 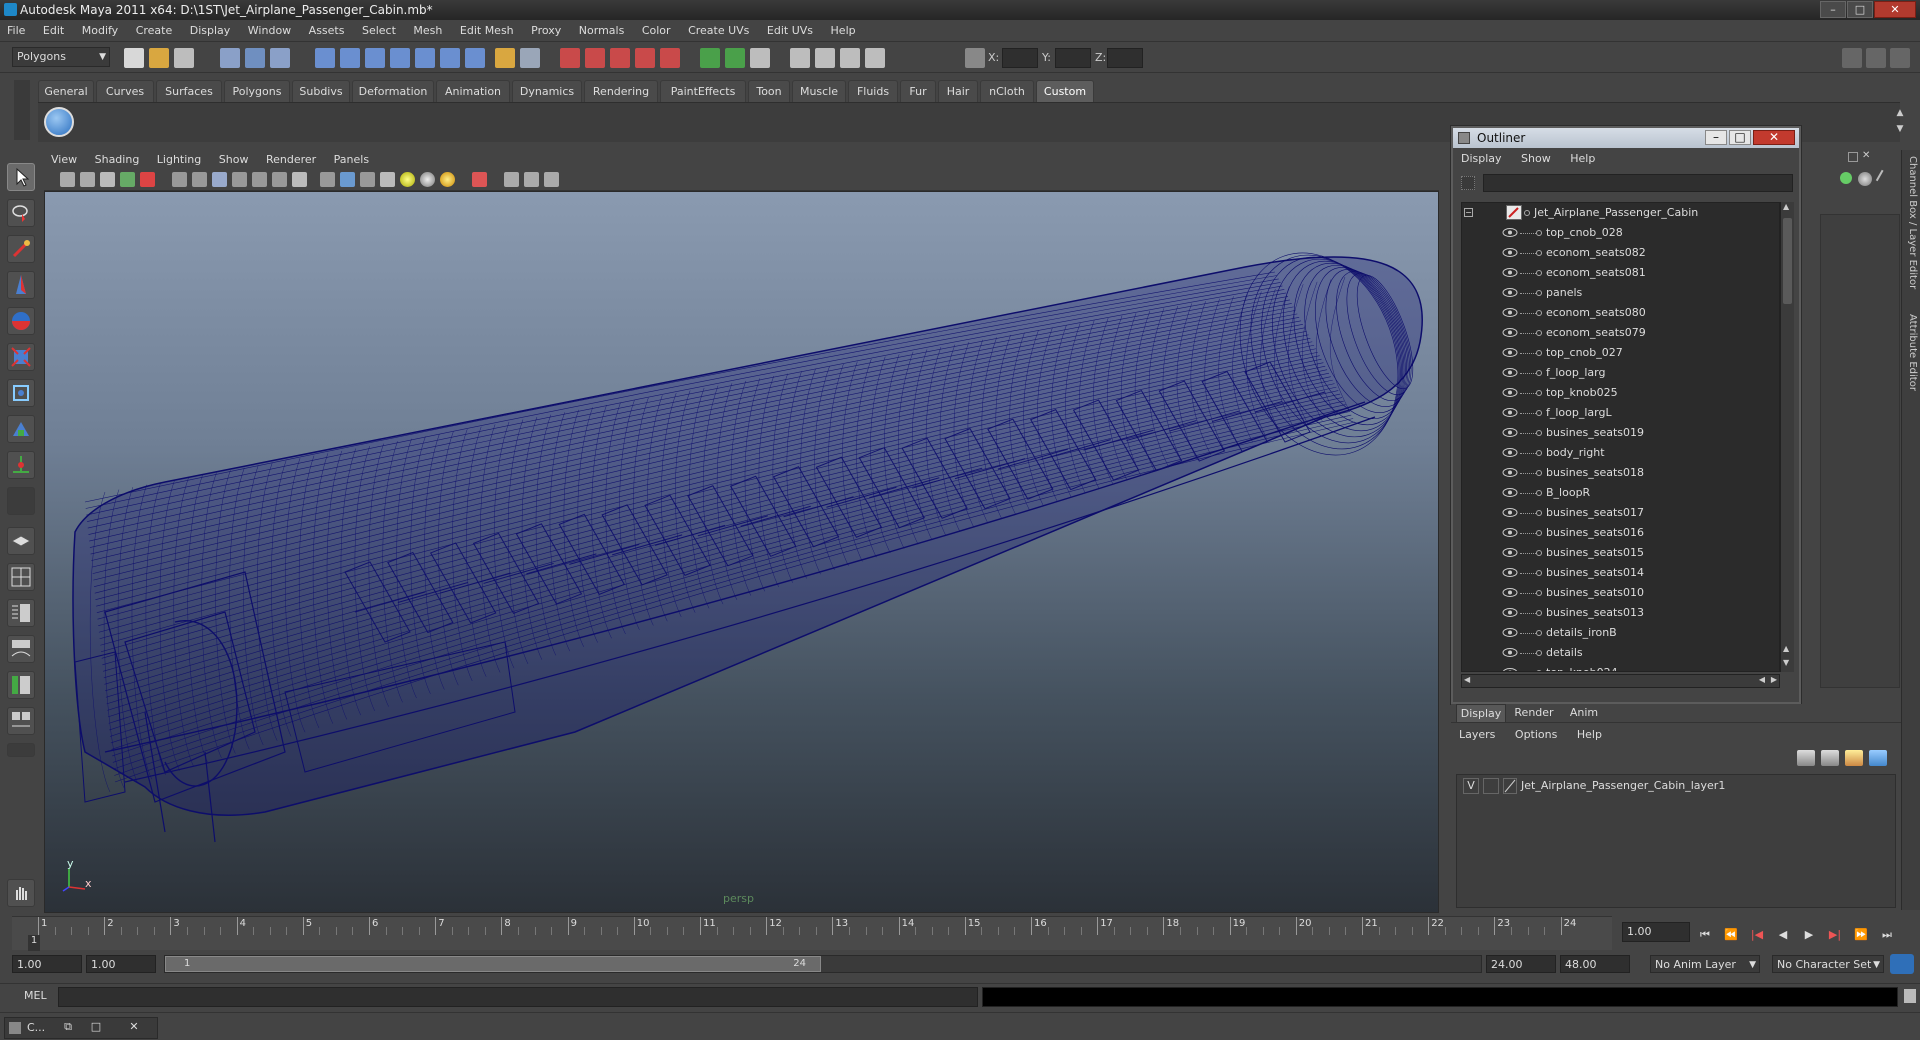 I want to click on layer-visibility-toggle: V, so click(x=1471, y=786).